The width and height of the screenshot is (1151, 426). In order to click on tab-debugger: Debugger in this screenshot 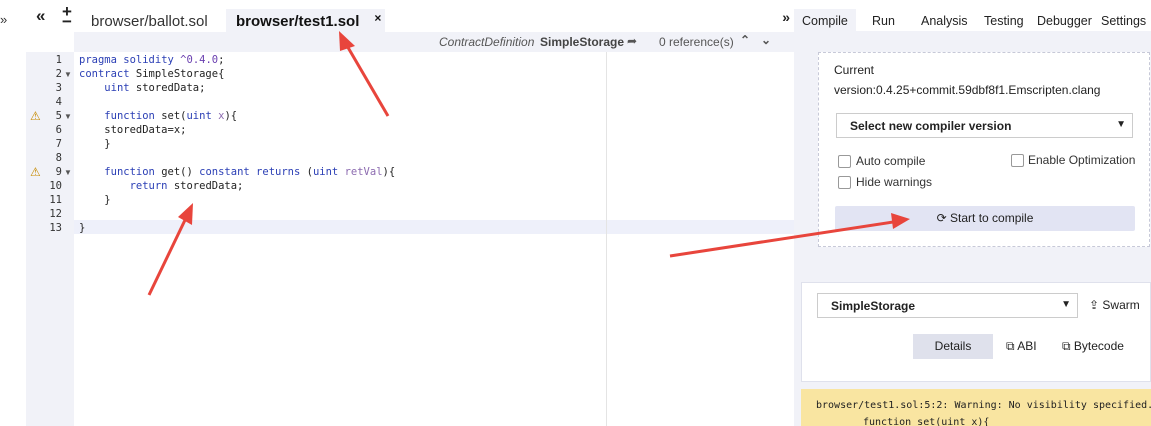, I will do `click(1064, 21)`.